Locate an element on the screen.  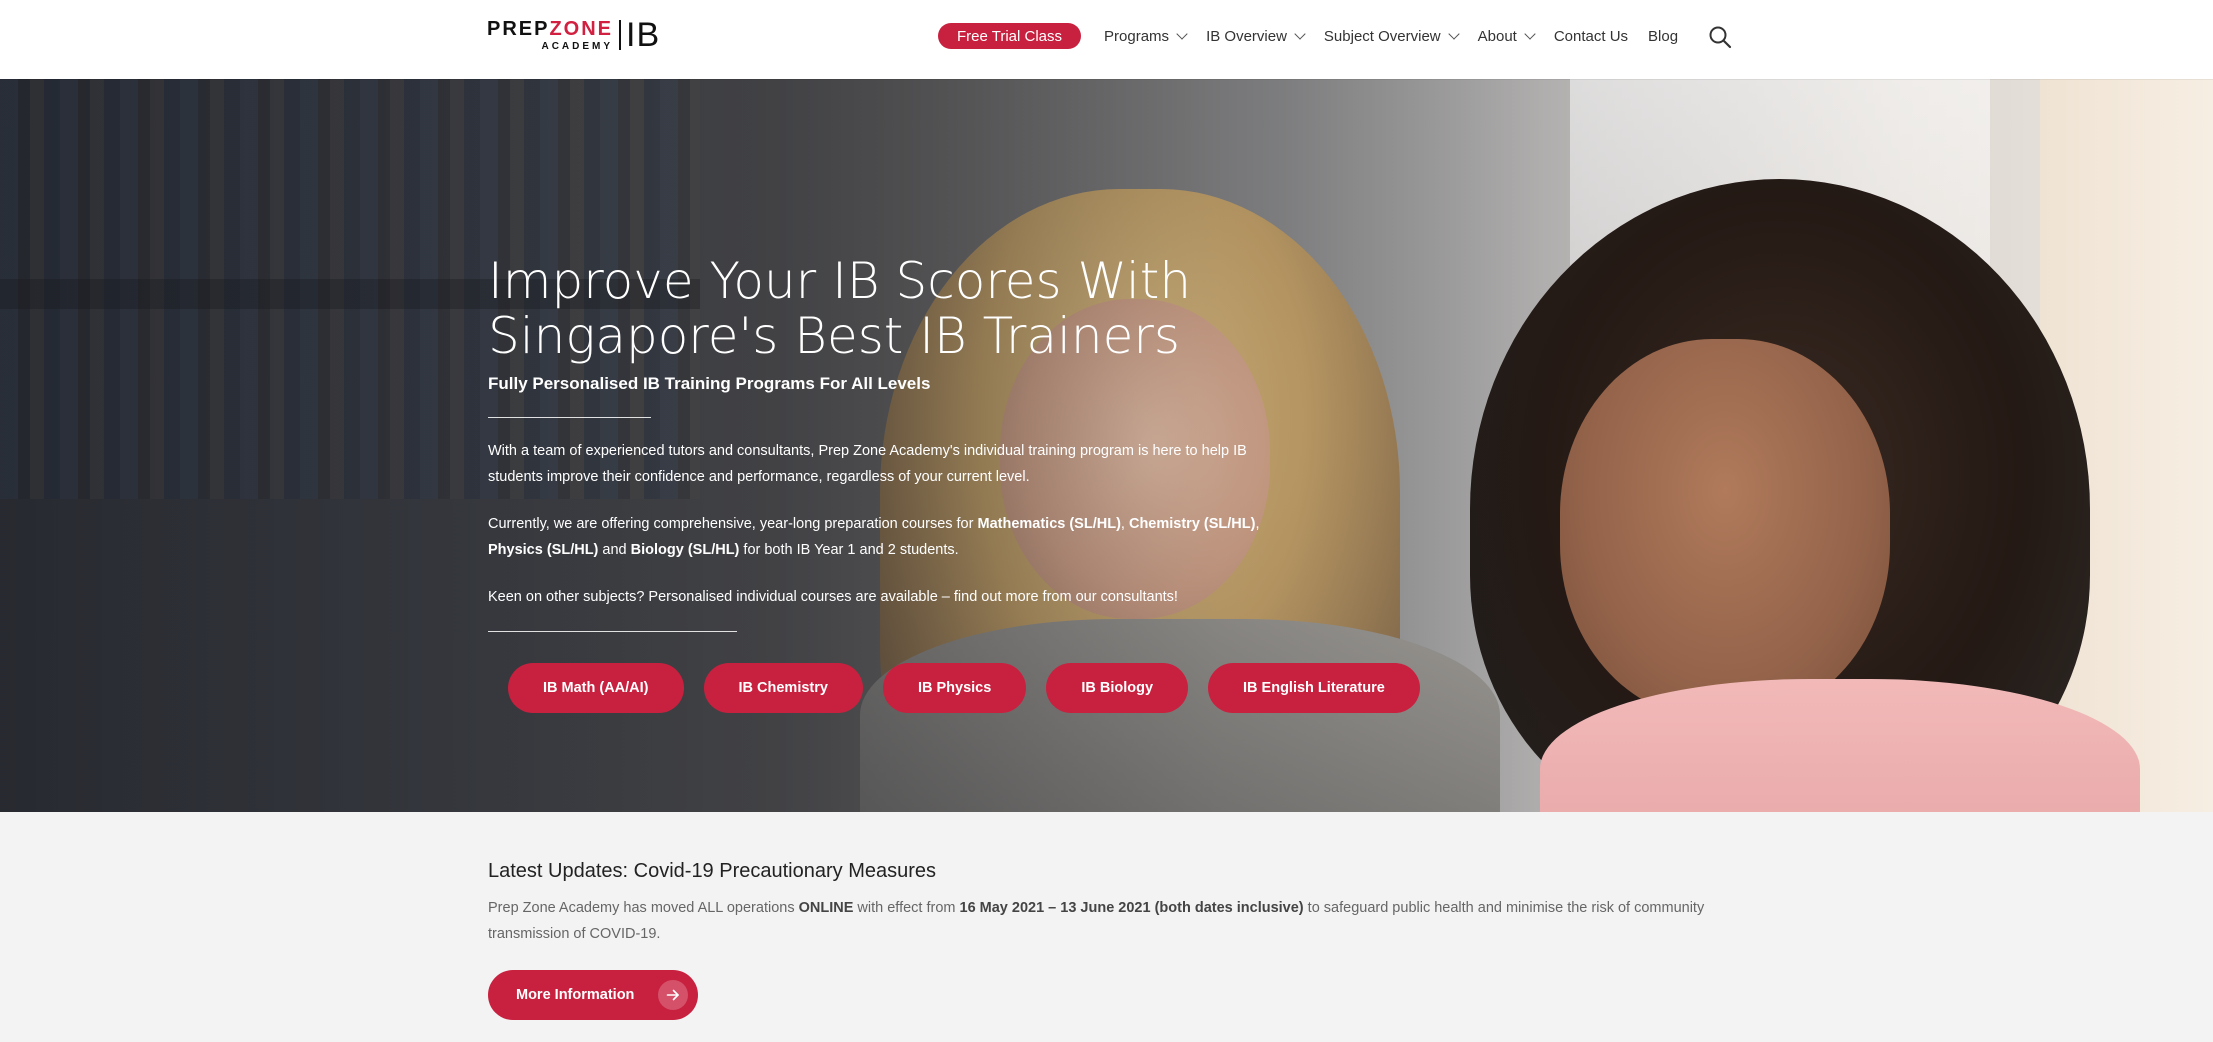
hero-title-line2: Singapore's Best IB Trainers is located at coordinates (834, 336).